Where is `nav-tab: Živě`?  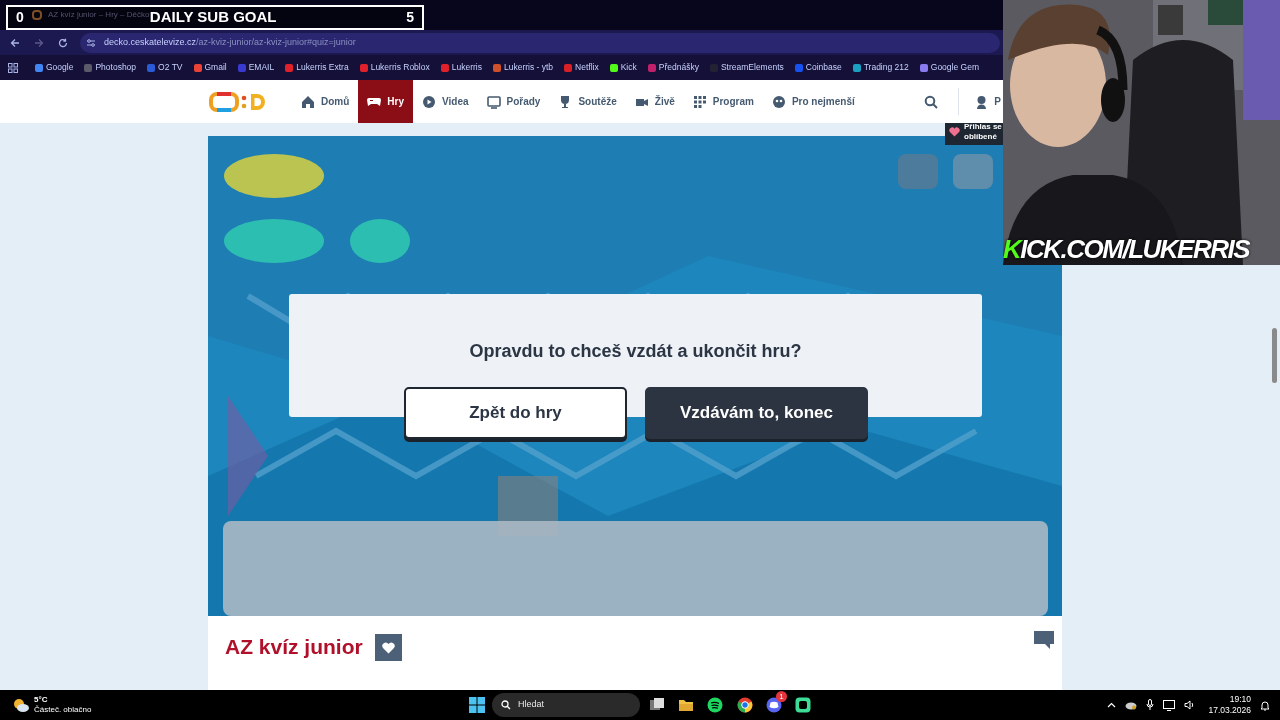 nav-tab: Živě is located at coordinates (654, 101).